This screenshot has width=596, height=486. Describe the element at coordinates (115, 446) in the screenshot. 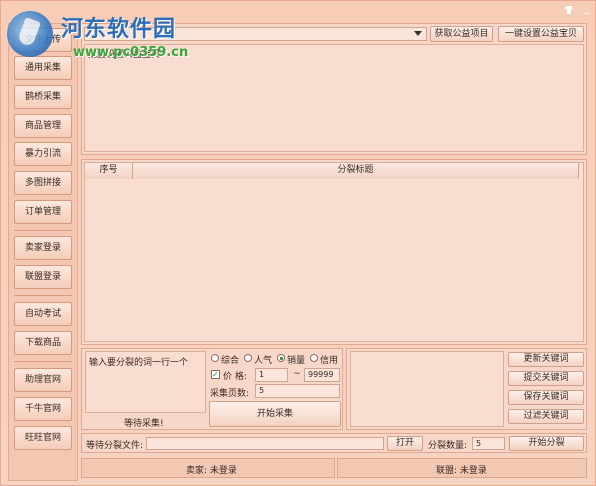

I see `split-file-label: 等待分裂文件:` at that location.